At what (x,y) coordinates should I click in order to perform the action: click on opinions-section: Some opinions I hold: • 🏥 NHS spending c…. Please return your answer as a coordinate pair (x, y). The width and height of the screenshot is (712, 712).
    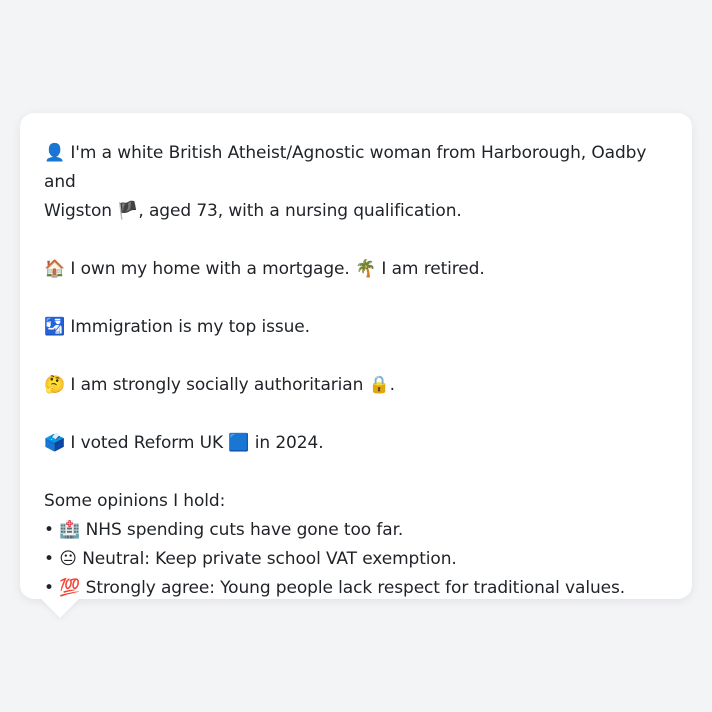
    Looking at the image, I should click on (356, 545).